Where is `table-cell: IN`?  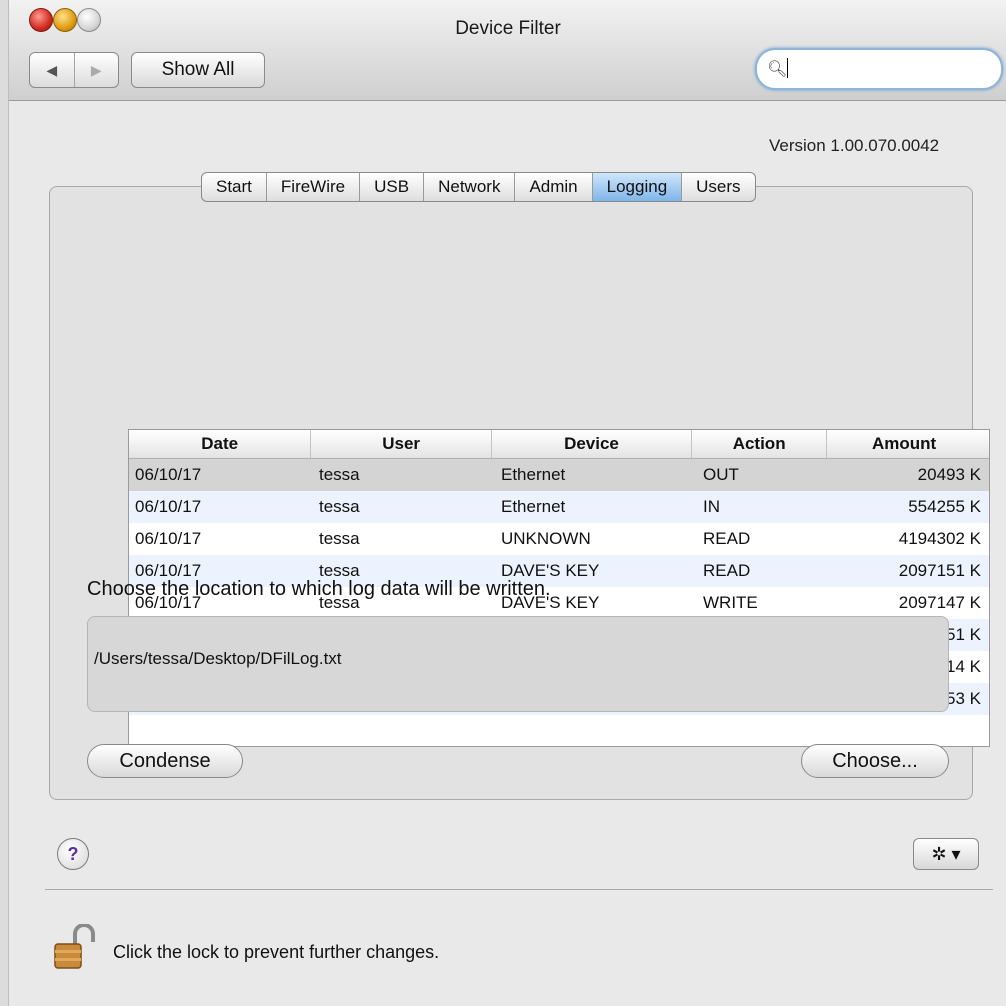
table-cell: IN is located at coordinates (711, 506).